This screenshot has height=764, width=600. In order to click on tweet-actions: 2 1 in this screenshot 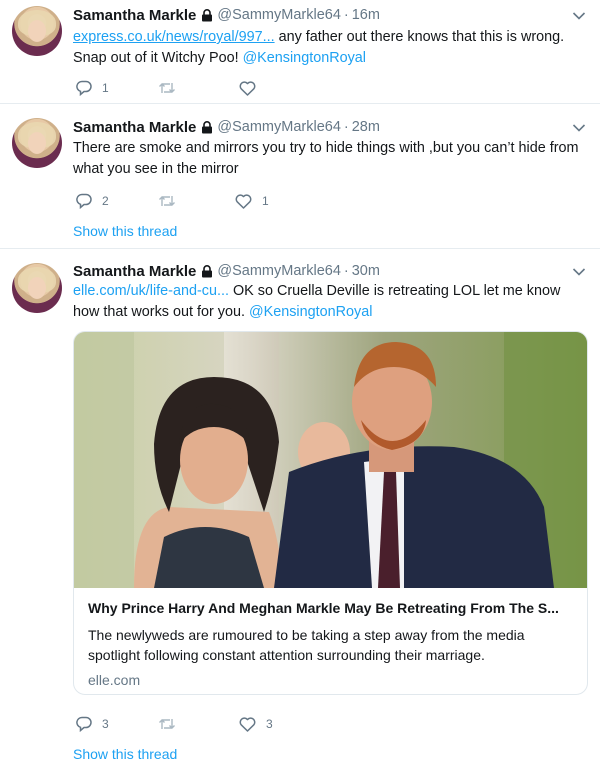, I will do `click(206, 201)`.